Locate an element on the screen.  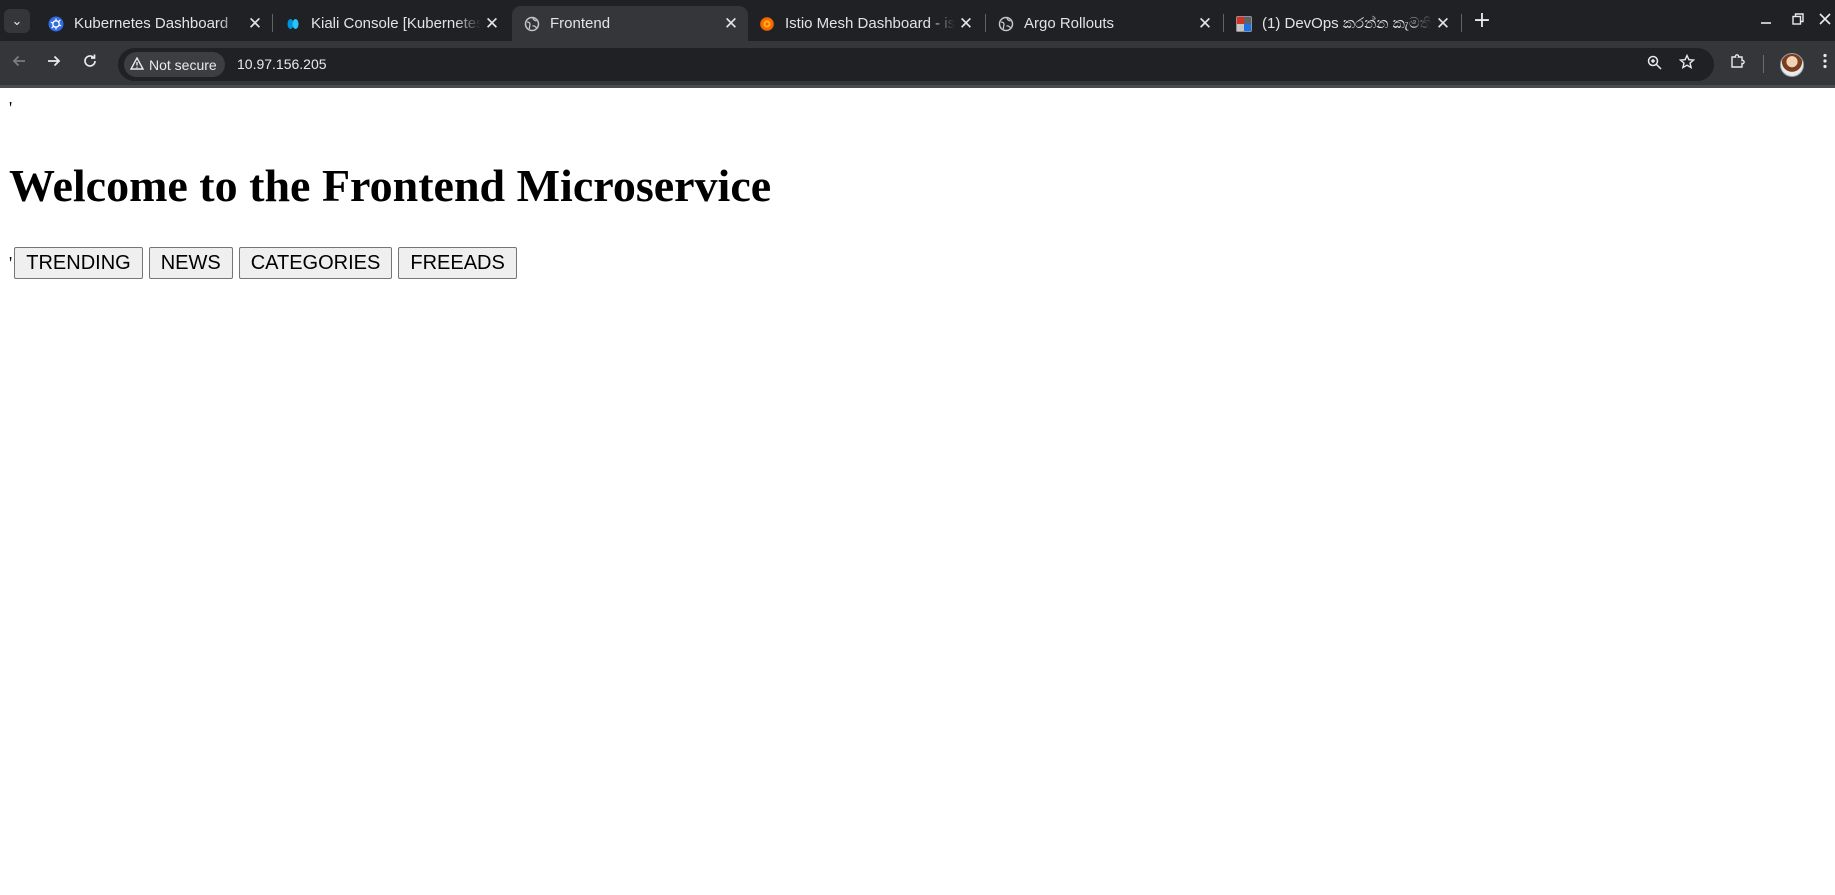
reload-button is located at coordinates (90, 64).